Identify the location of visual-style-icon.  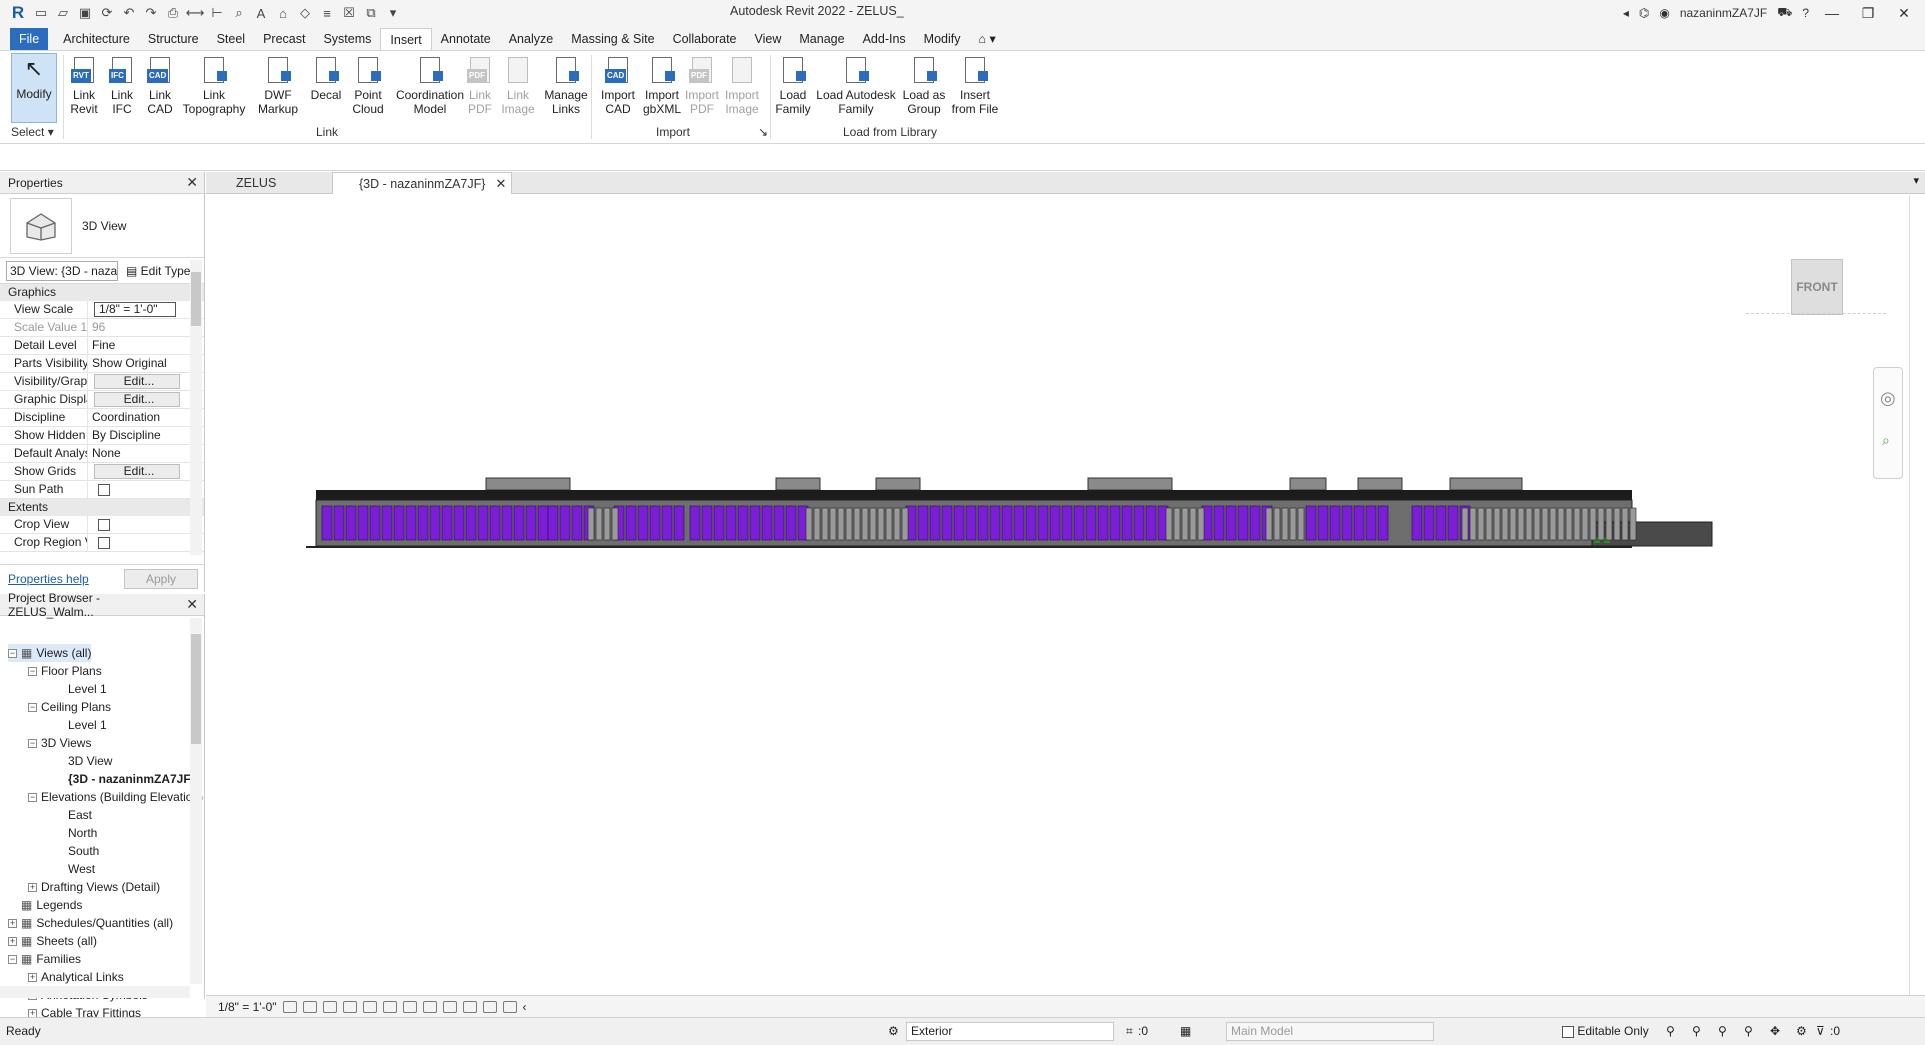
(309, 1006).